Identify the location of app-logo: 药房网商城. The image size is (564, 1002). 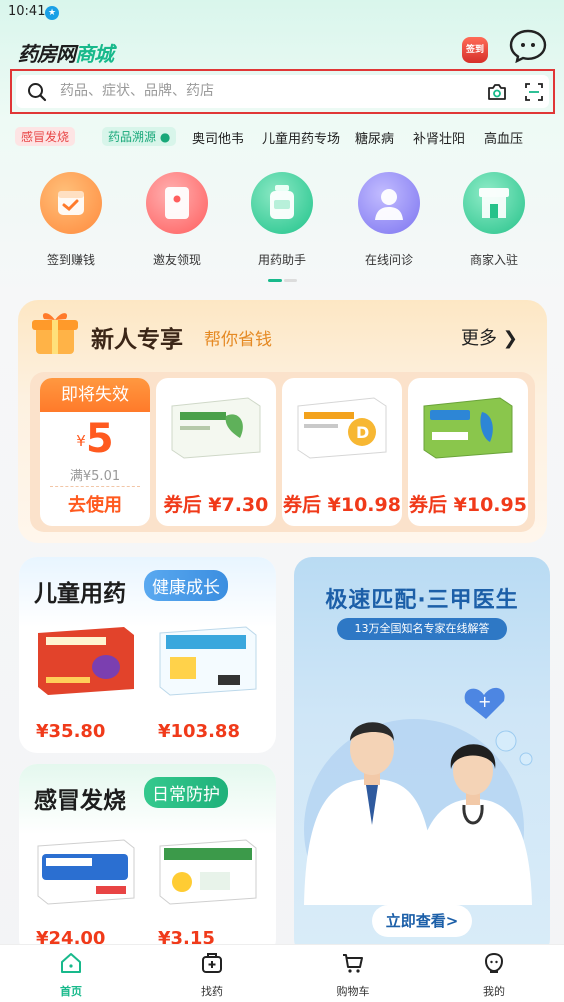
(66, 52).